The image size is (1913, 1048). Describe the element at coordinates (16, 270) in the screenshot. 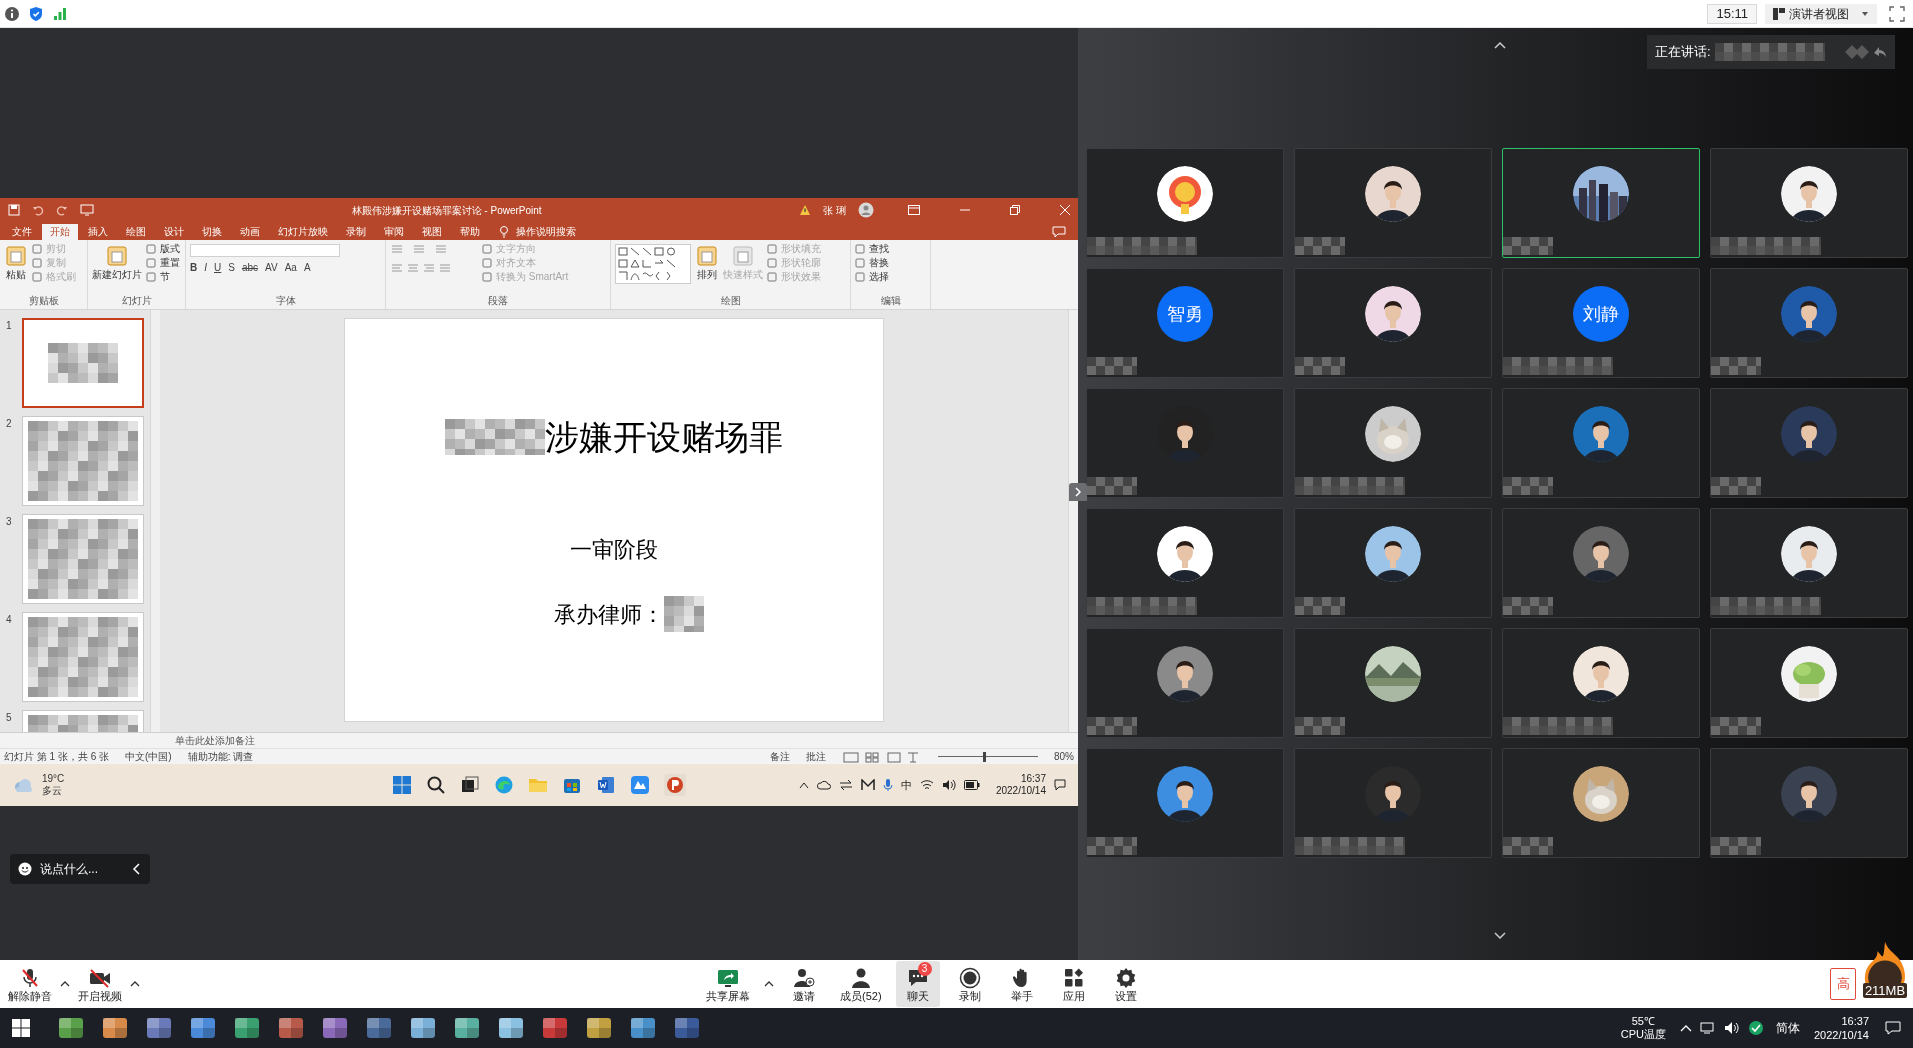

I see `ribbon-button: 粘贴` at that location.